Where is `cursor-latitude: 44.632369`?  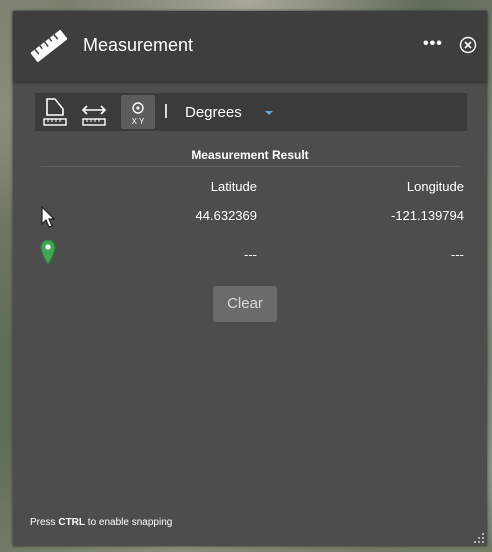 cursor-latitude: 44.632369 is located at coordinates (226, 215).